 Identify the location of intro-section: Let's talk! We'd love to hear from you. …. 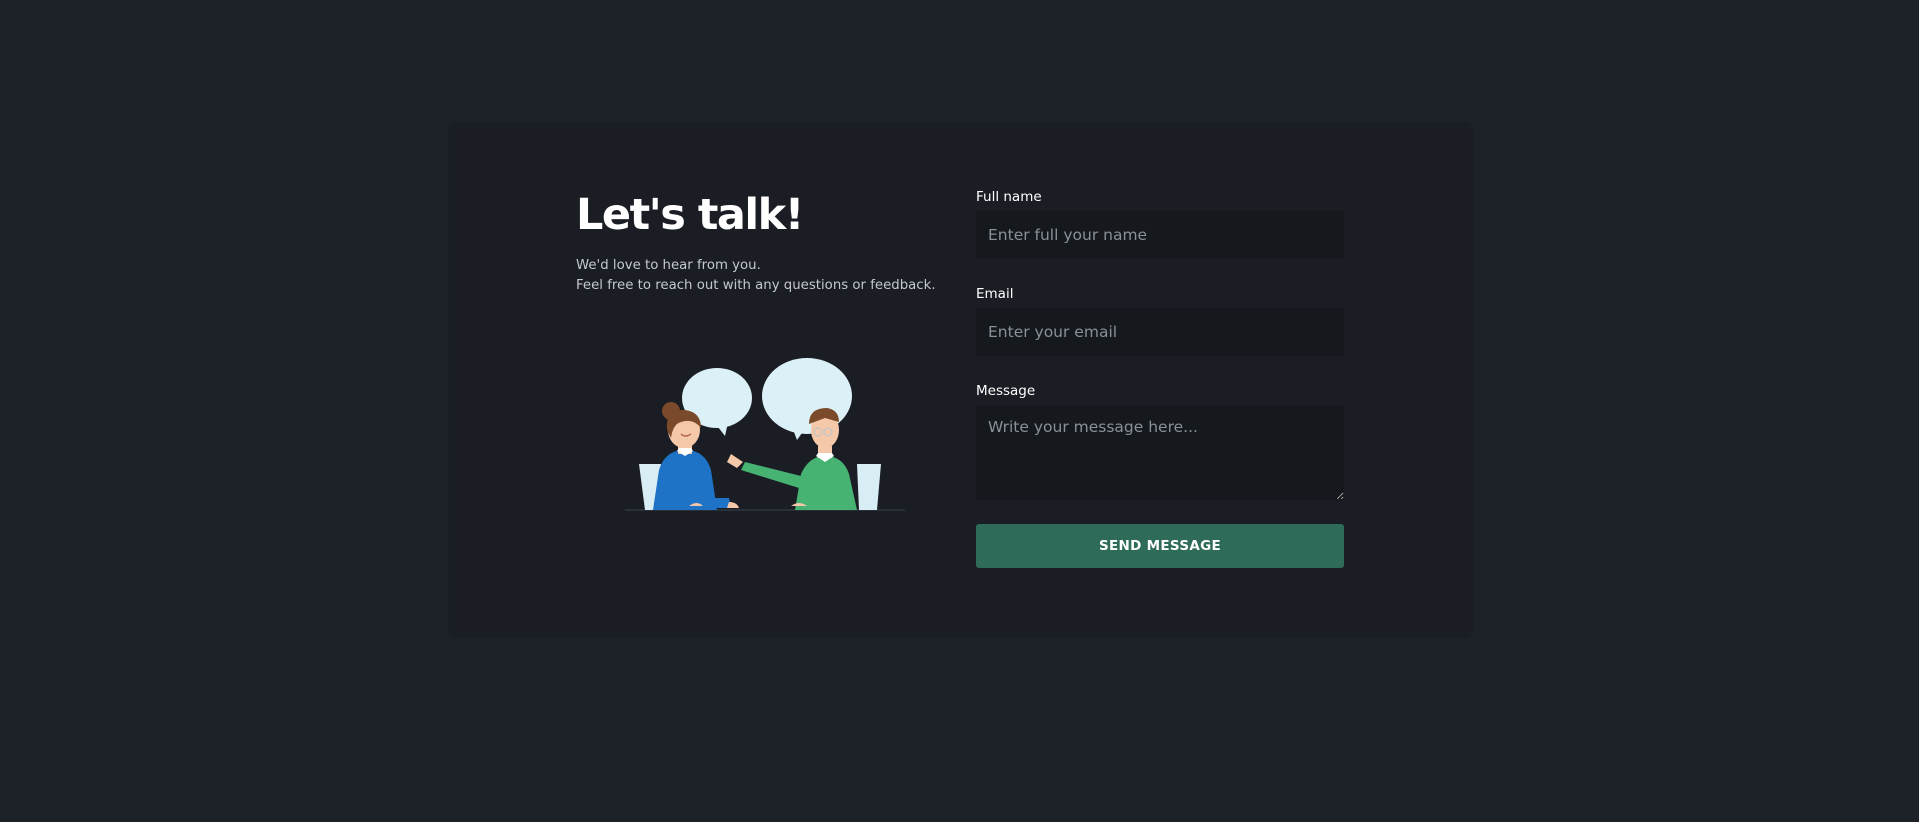
(761, 241).